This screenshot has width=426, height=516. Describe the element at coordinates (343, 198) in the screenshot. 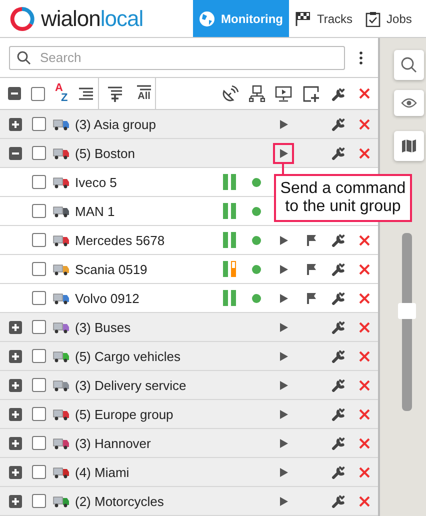

I see `tooltip: Send a command to the unit group` at that location.